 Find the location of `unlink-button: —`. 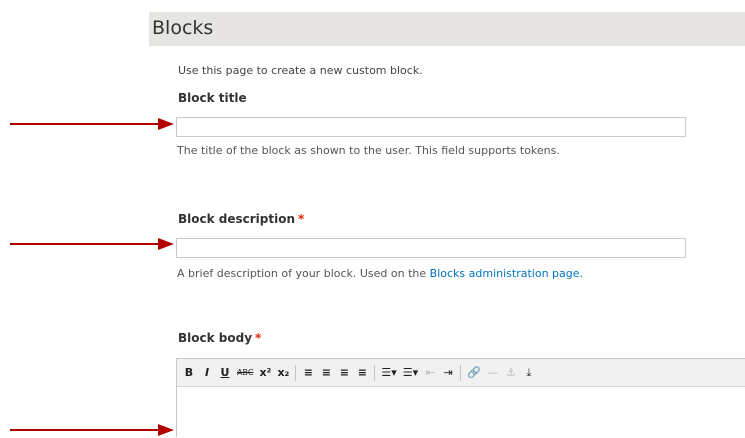

unlink-button: — is located at coordinates (493, 373).